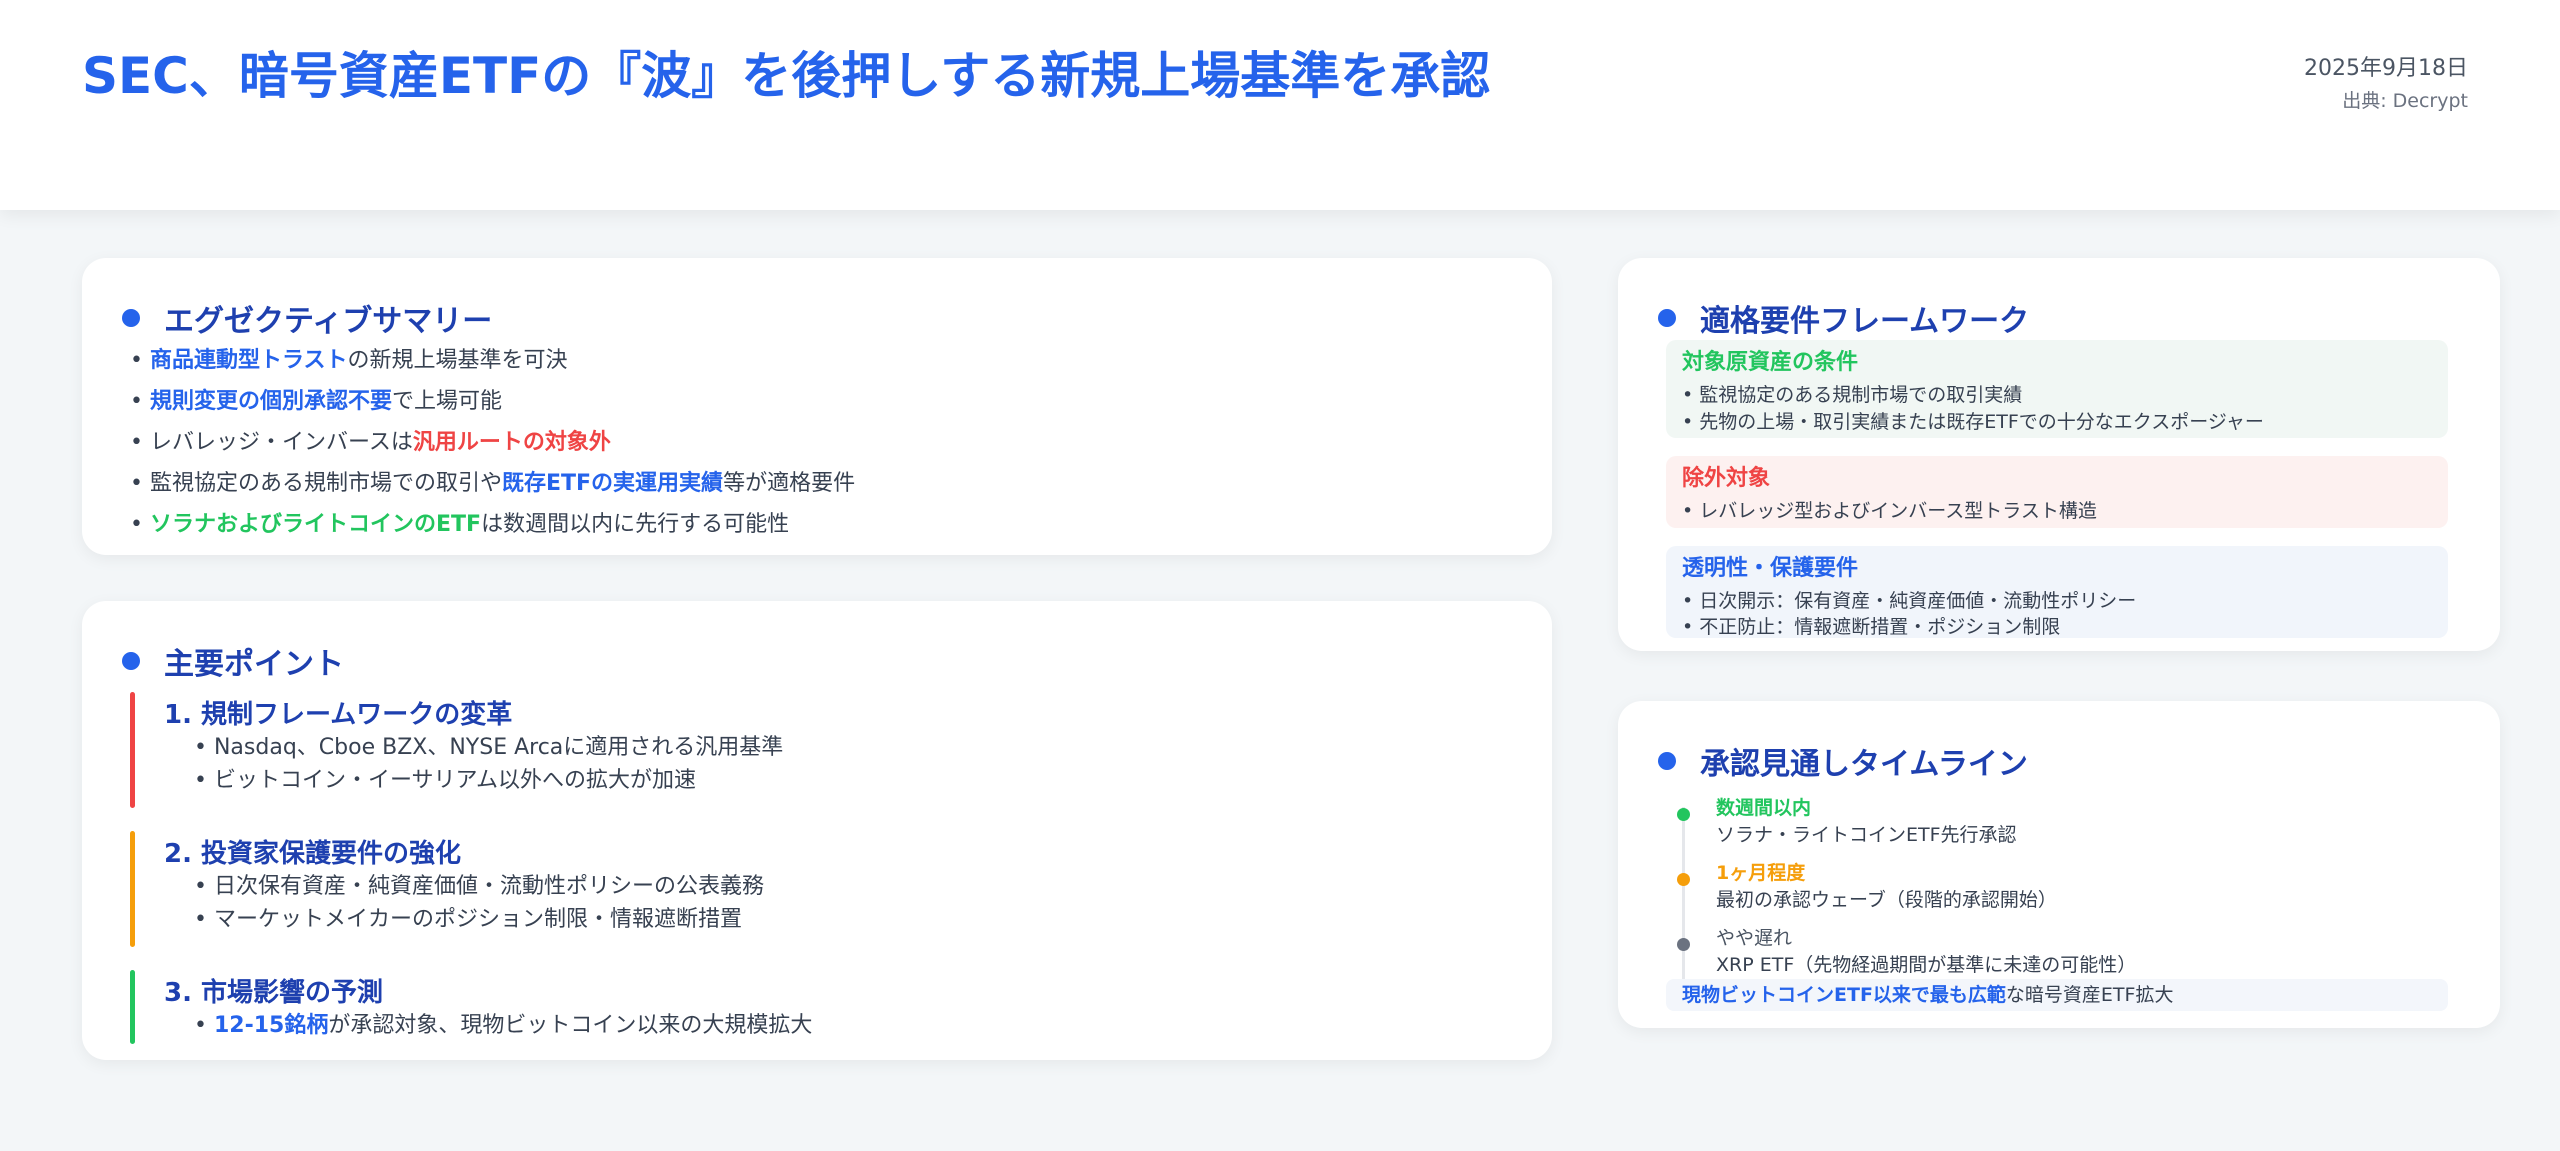 The width and height of the screenshot is (2560, 1151). Describe the element at coordinates (2386, 68) in the screenshot. I see `publish-date: 2025年9月18日` at that location.